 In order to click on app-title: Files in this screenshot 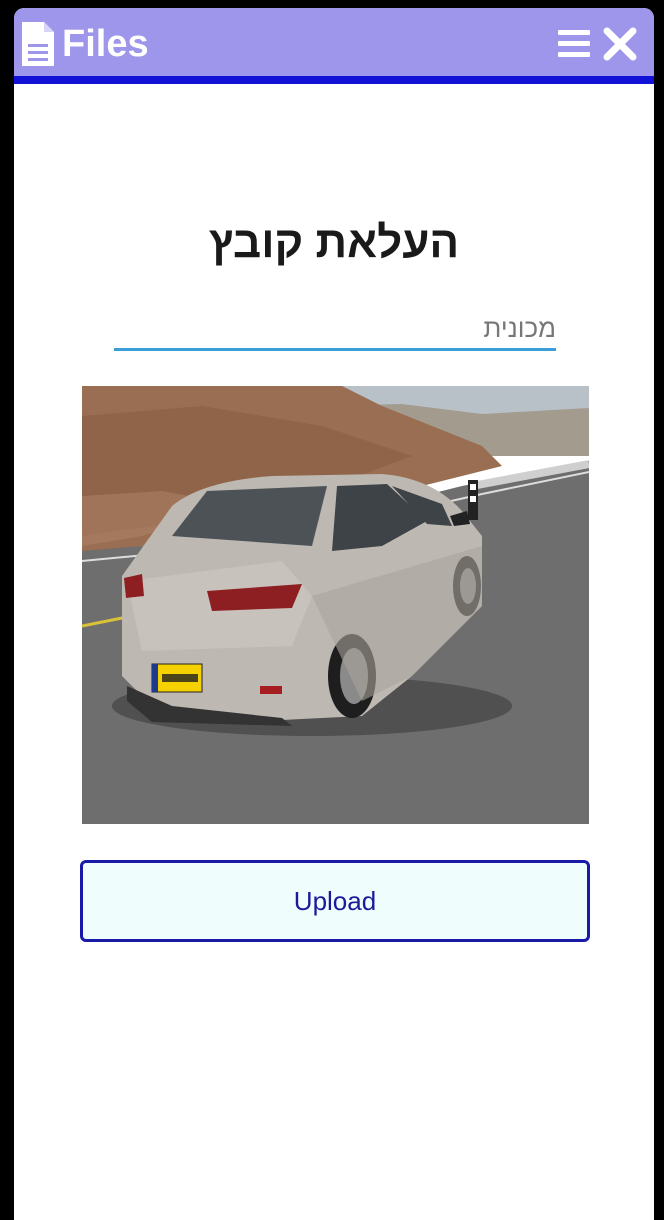, I will do `click(105, 44)`.